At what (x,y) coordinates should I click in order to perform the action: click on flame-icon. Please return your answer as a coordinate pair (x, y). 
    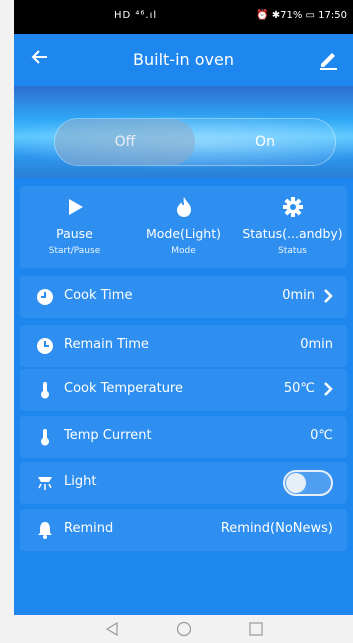
    Looking at the image, I should click on (183, 207).